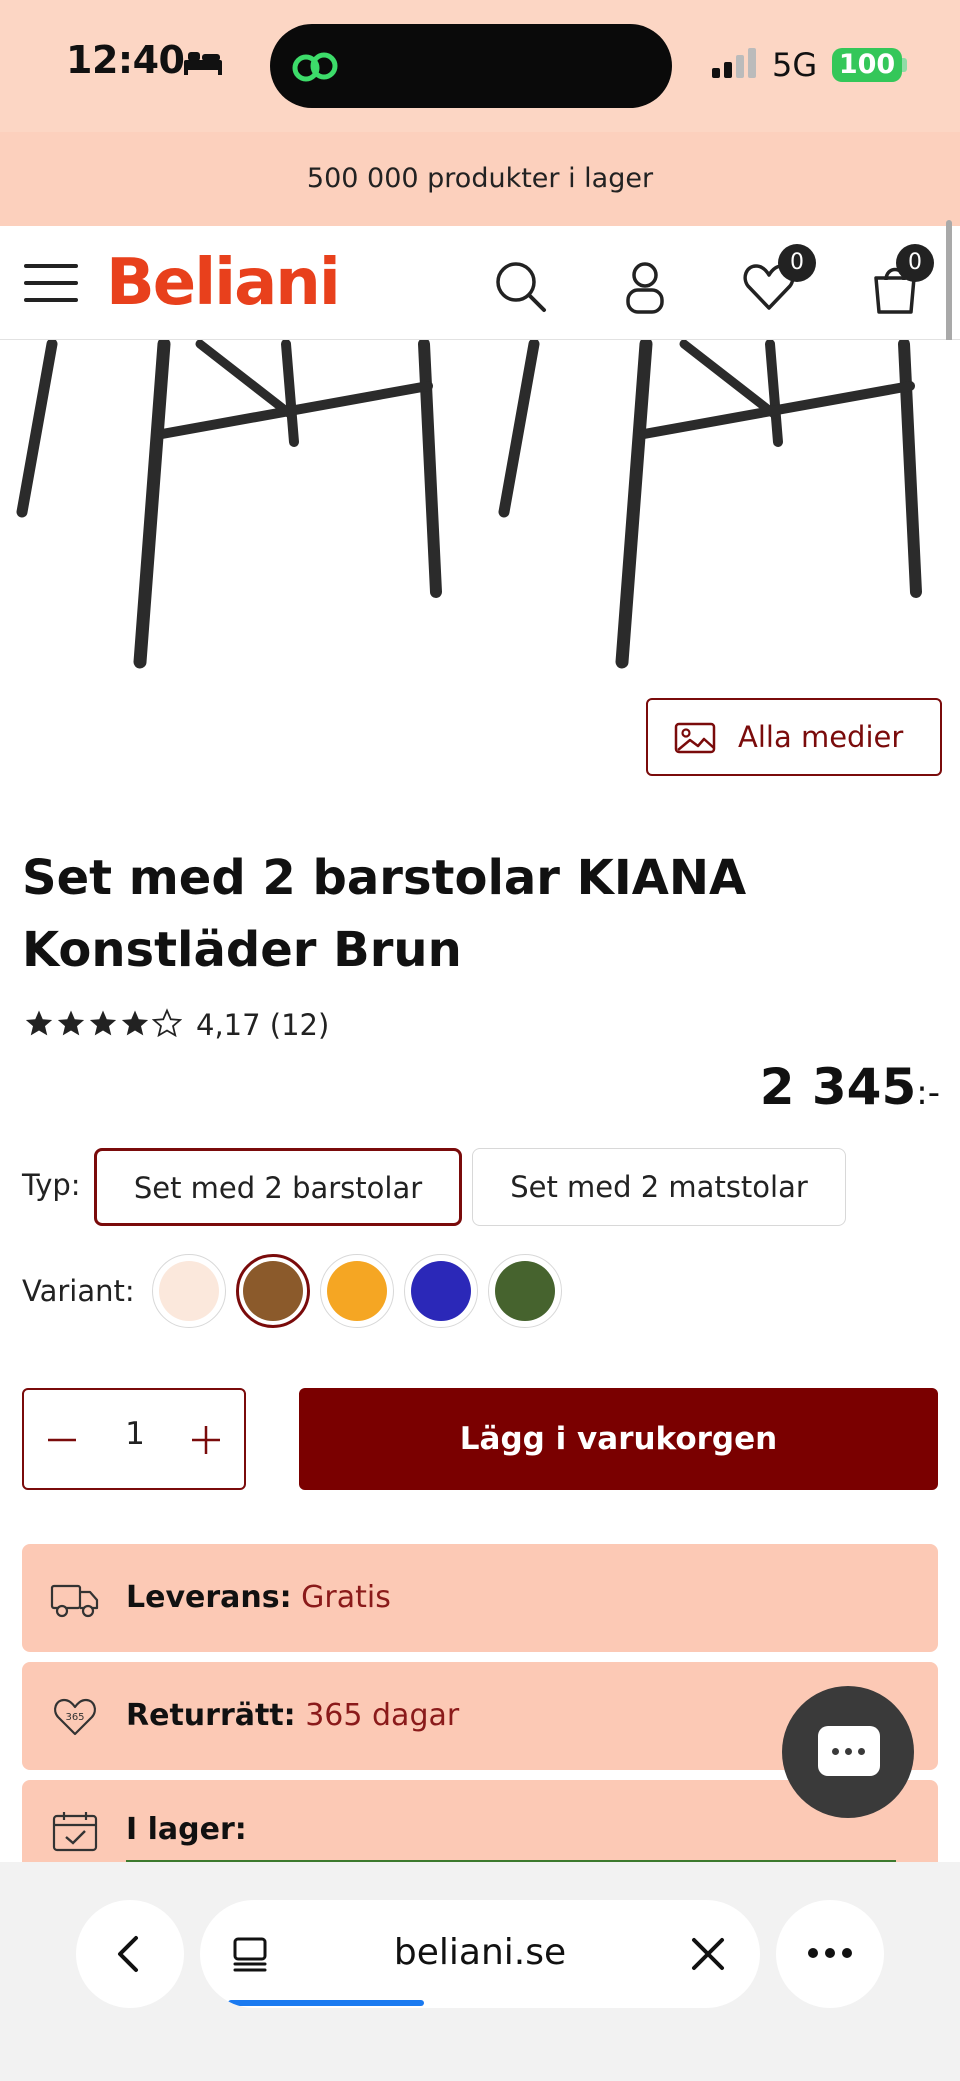  I want to click on stock-label: I lager:, so click(186, 1829).